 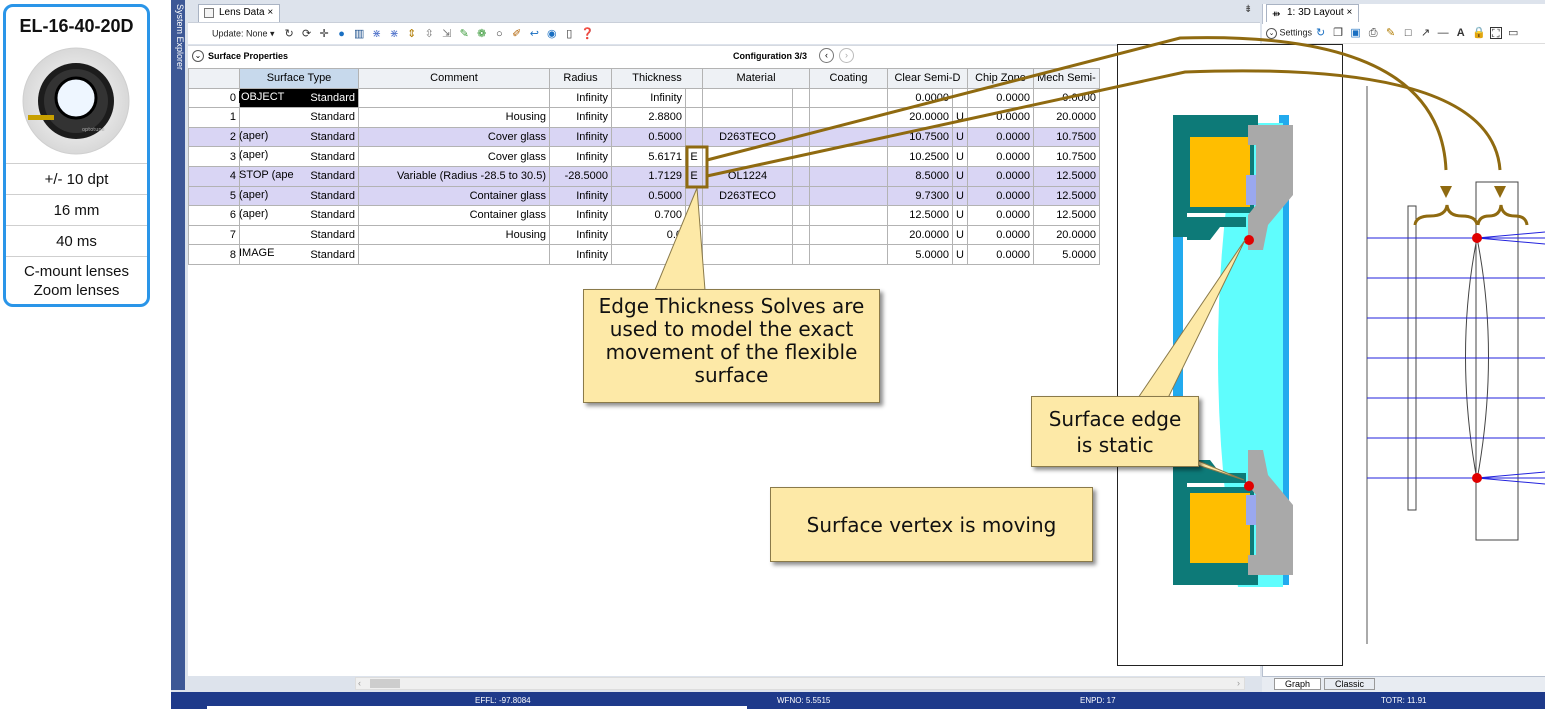 What do you see at coordinates (263, 96) in the screenshot?
I see `surface-label: OBJECT` at bounding box center [263, 96].